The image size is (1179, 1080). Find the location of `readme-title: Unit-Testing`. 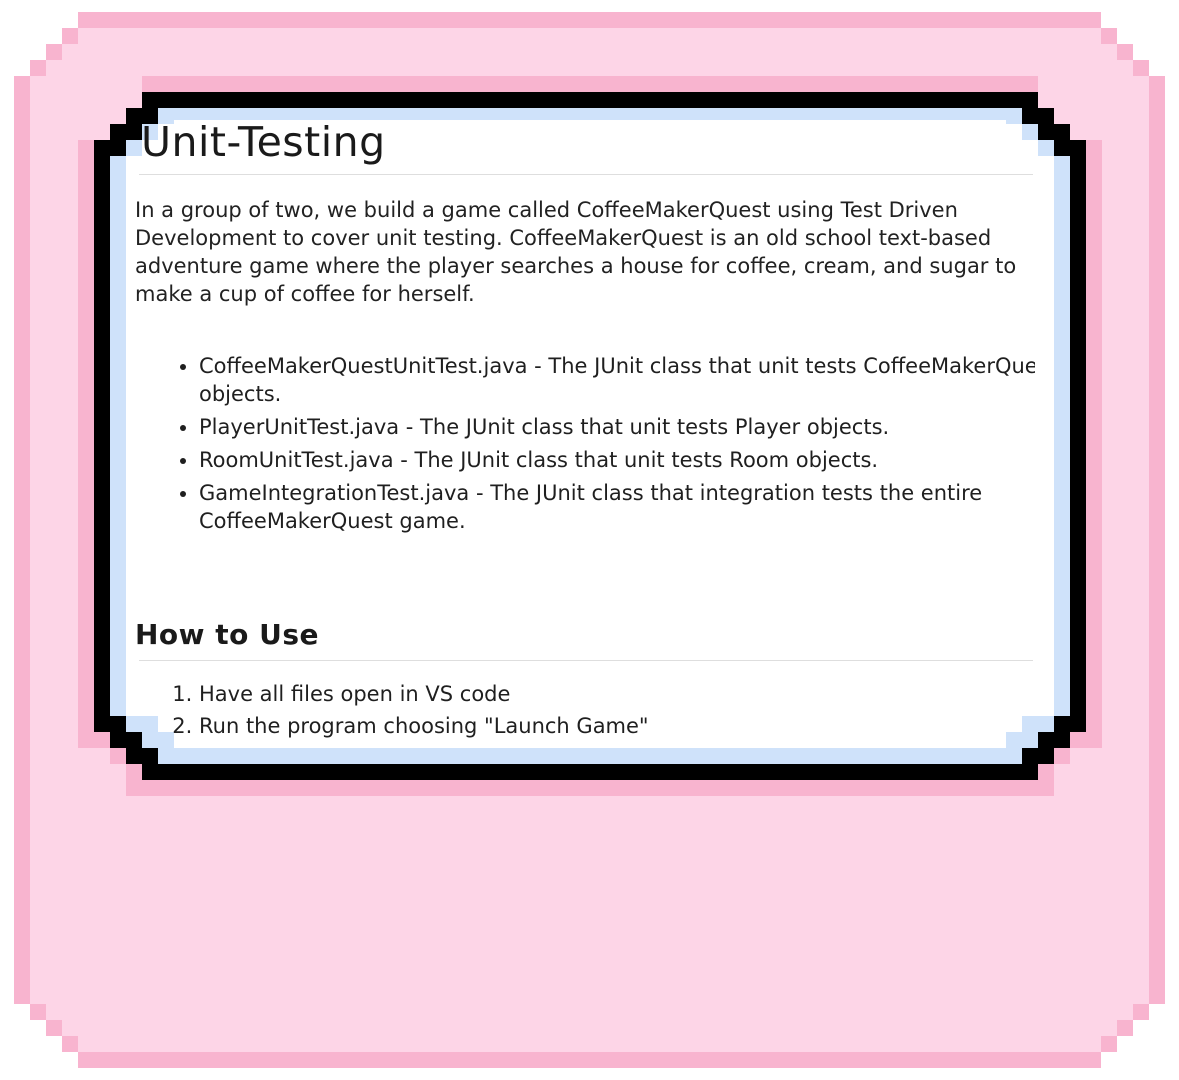

readme-title: Unit-Testing is located at coordinates (263, 142).